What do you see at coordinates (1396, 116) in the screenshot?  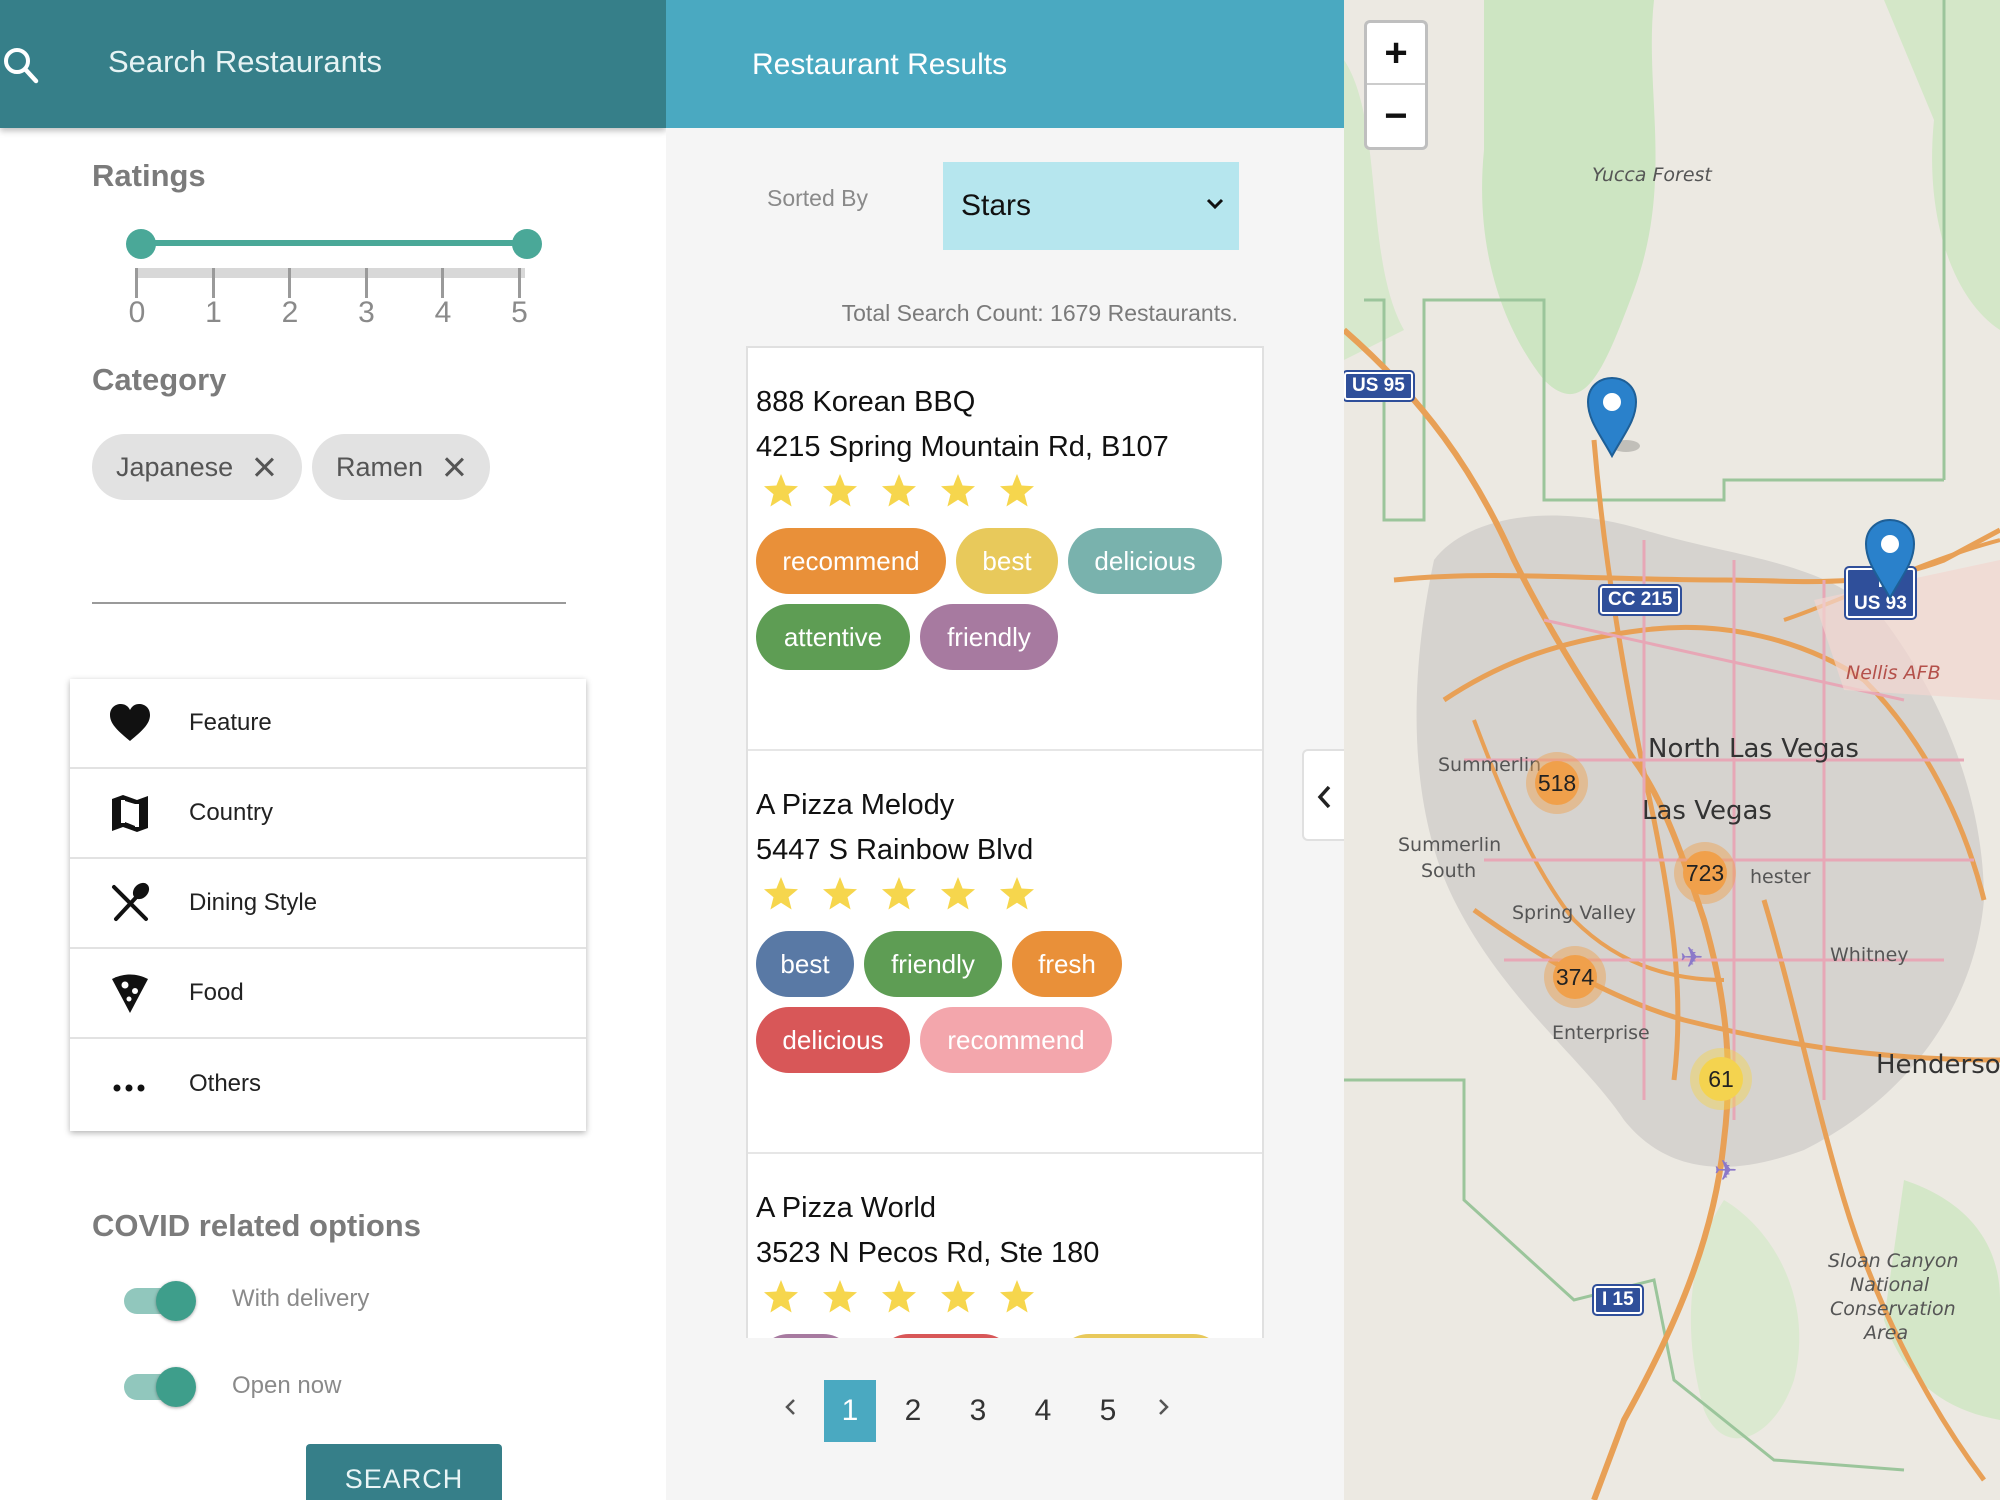 I see `zoom-out-button: −` at bounding box center [1396, 116].